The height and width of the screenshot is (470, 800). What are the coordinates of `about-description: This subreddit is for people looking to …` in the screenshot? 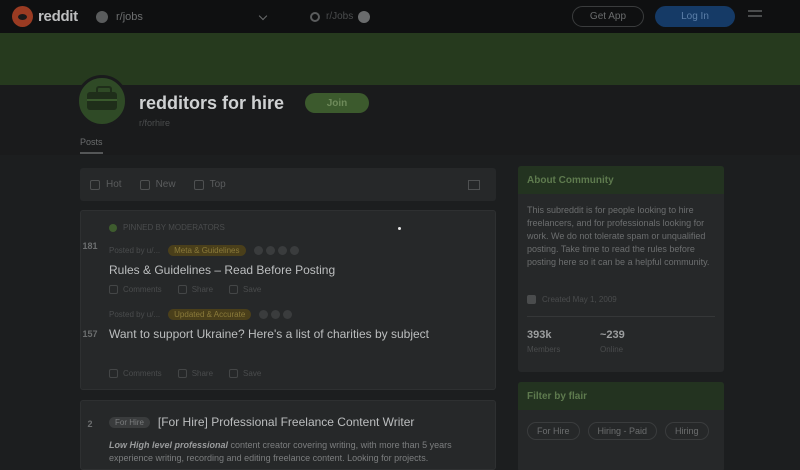 It's located at (618, 236).